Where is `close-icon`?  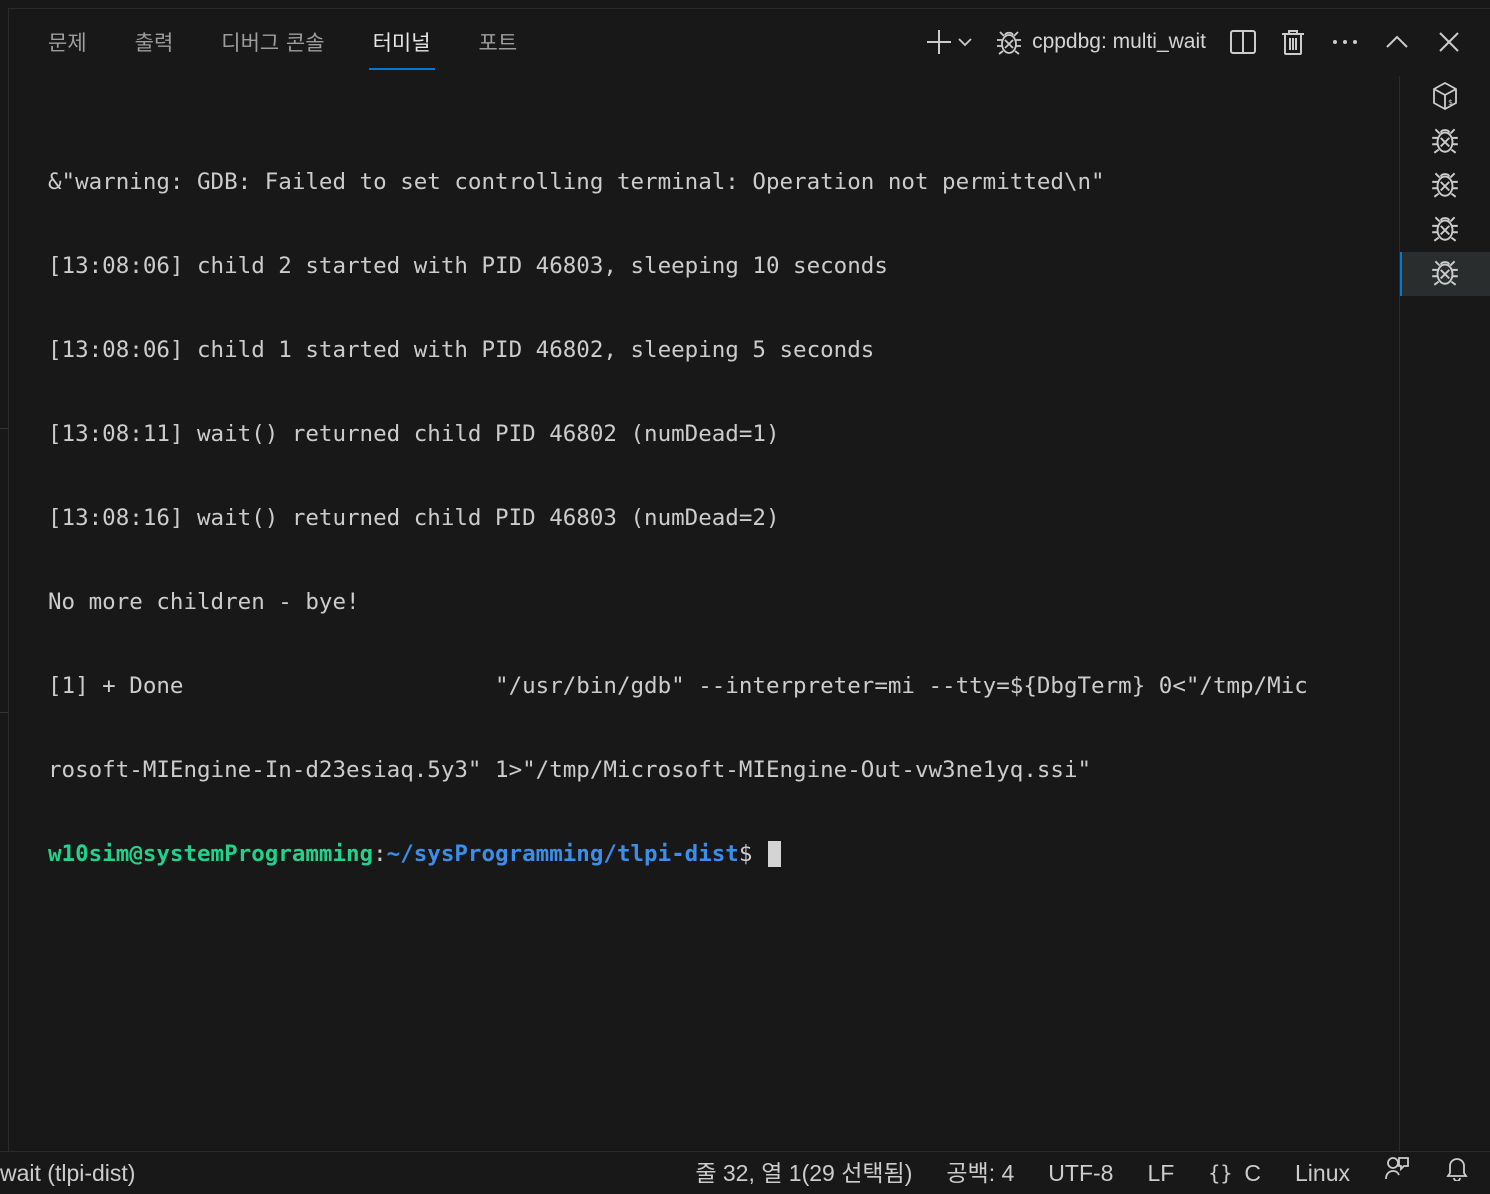 close-icon is located at coordinates (1449, 42).